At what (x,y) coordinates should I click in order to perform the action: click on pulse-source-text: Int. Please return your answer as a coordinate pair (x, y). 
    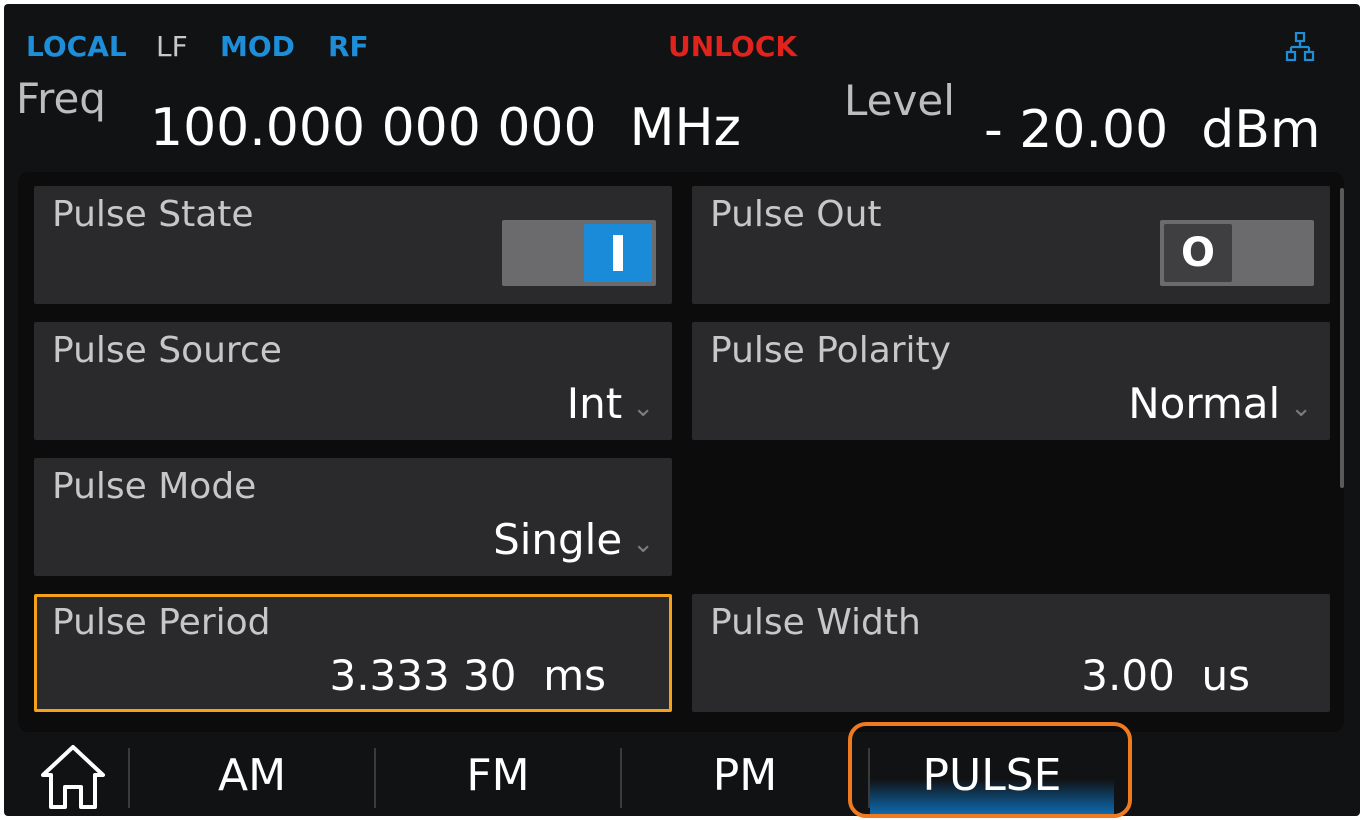
    Looking at the image, I should click on (594, 403).